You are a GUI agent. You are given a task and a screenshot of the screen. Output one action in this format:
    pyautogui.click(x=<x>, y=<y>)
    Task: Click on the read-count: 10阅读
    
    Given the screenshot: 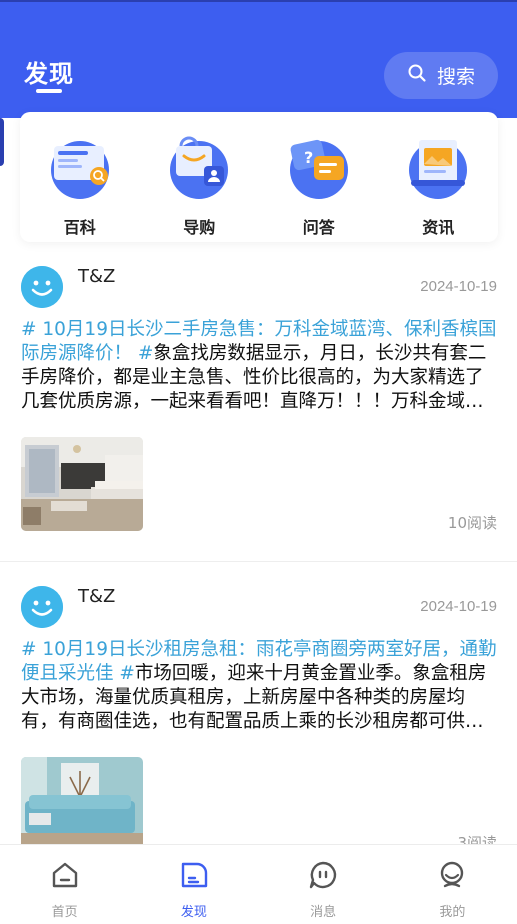 What is the action you would take?
    pyautogui.click(x=472, y=523)
    